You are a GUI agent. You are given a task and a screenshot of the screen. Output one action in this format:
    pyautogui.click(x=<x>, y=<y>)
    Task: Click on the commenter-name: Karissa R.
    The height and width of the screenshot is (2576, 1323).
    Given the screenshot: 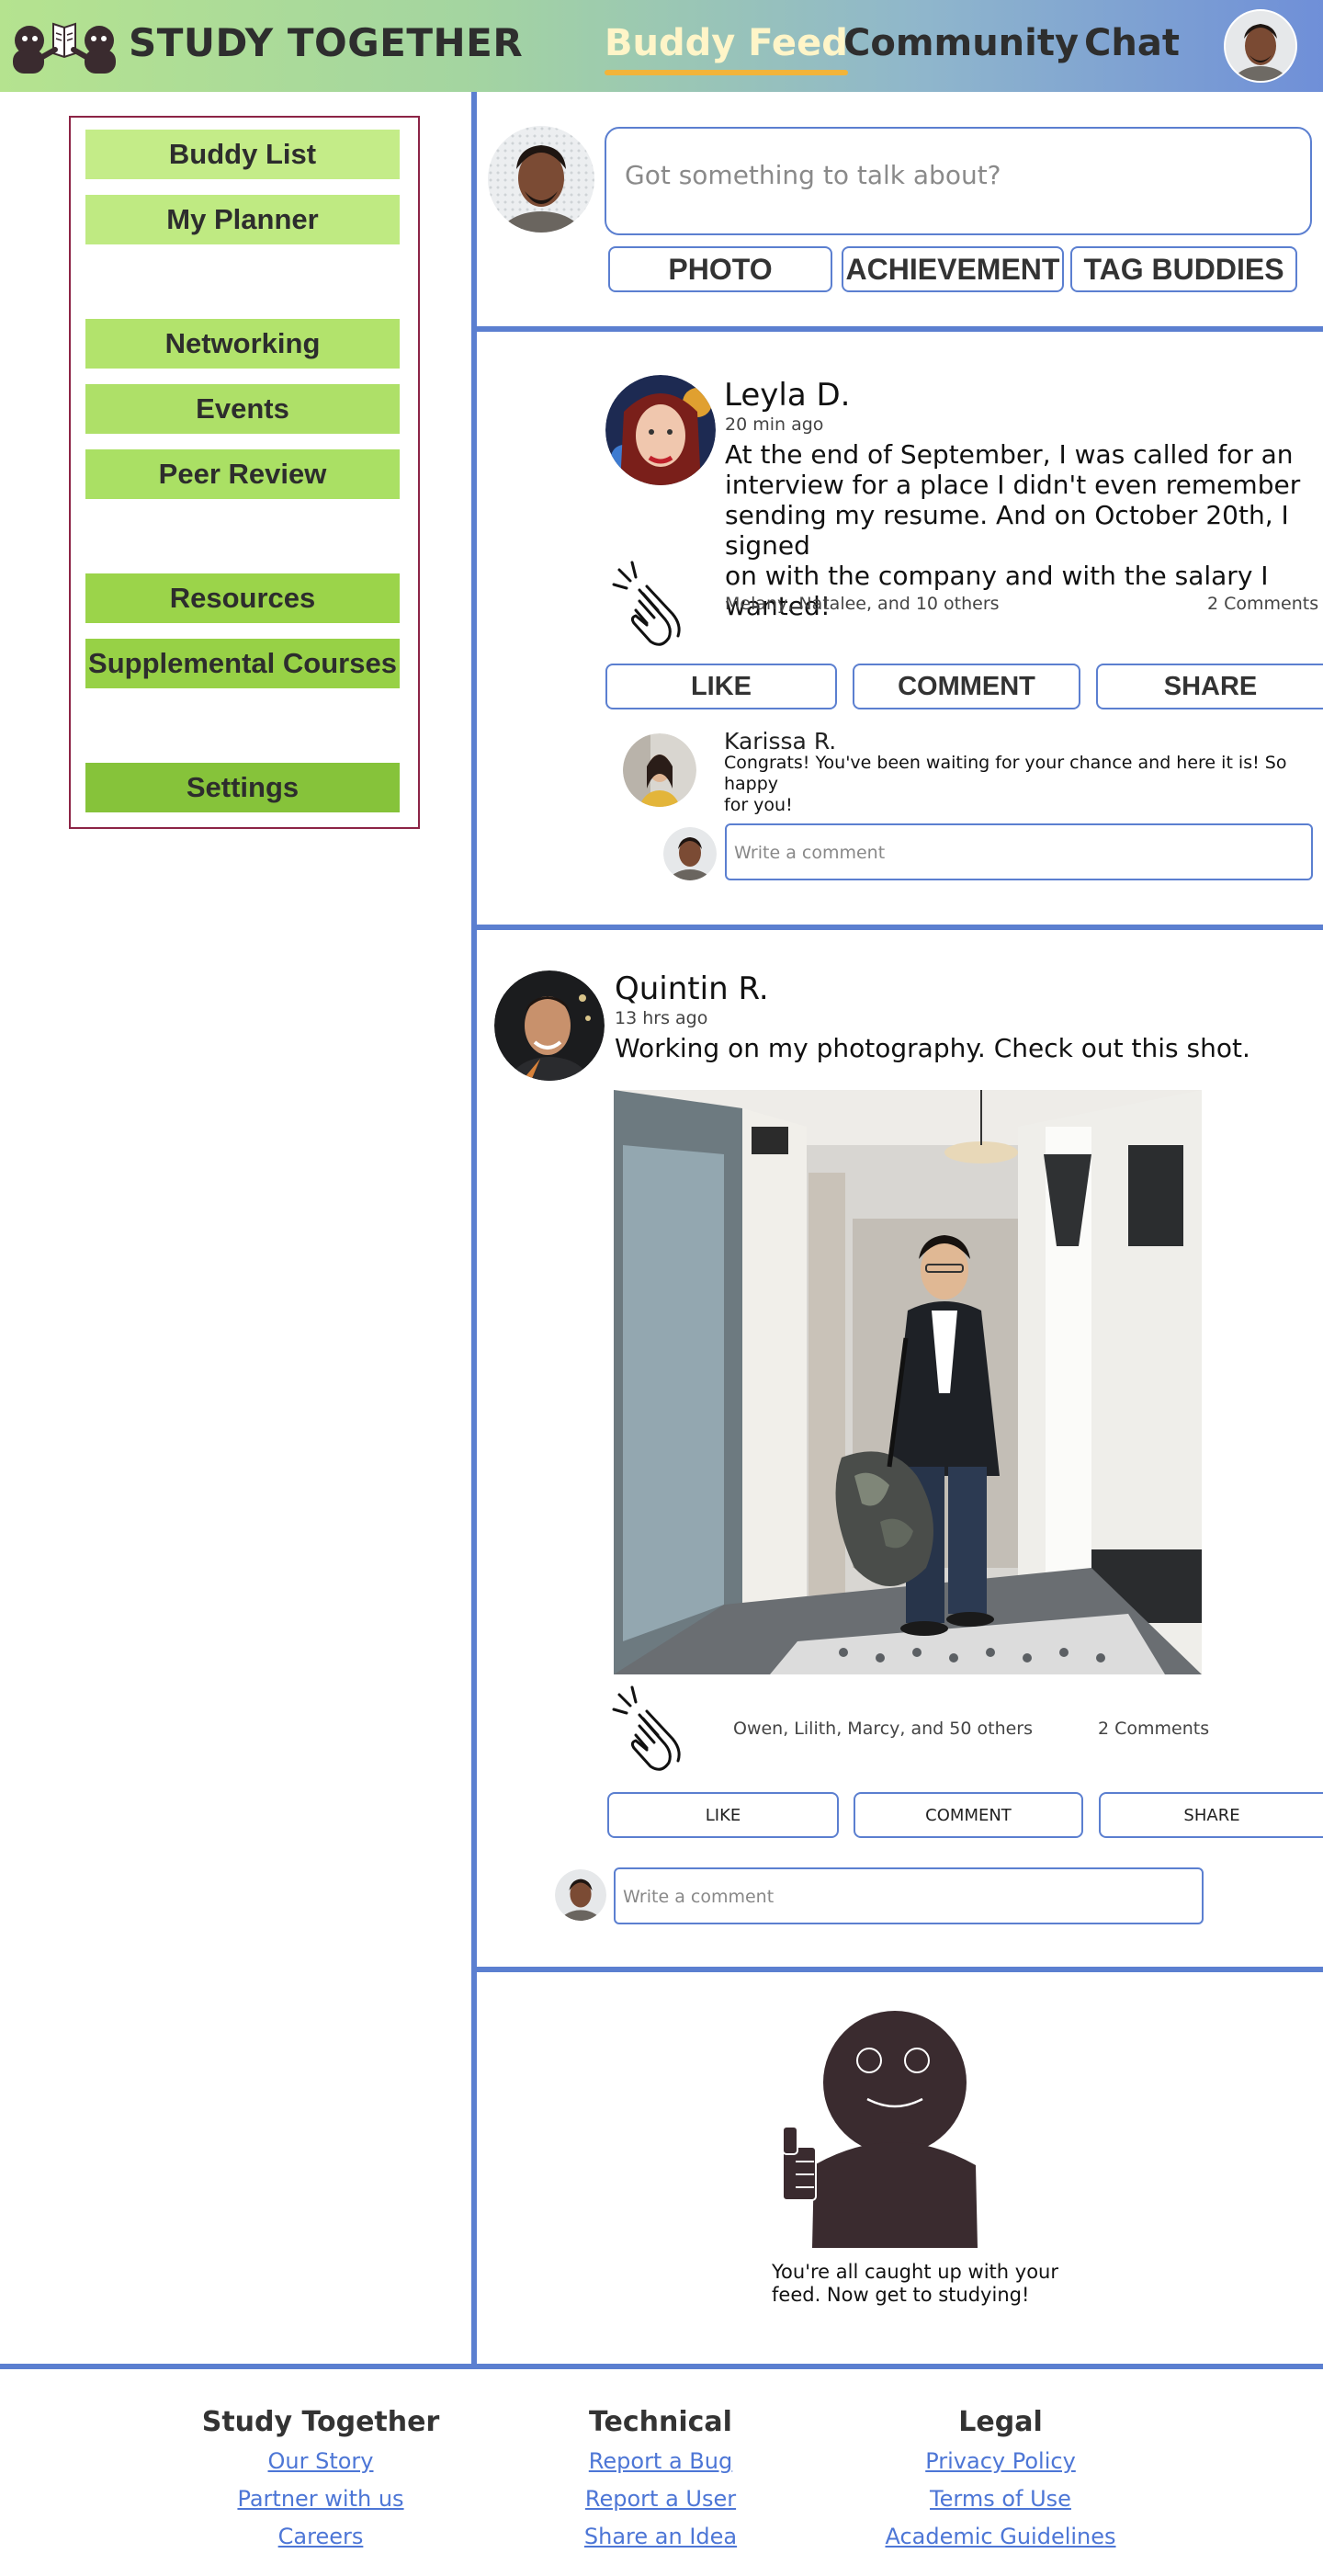 What is the action you would take?
    pyautogui.click(x=780, y=741)
    